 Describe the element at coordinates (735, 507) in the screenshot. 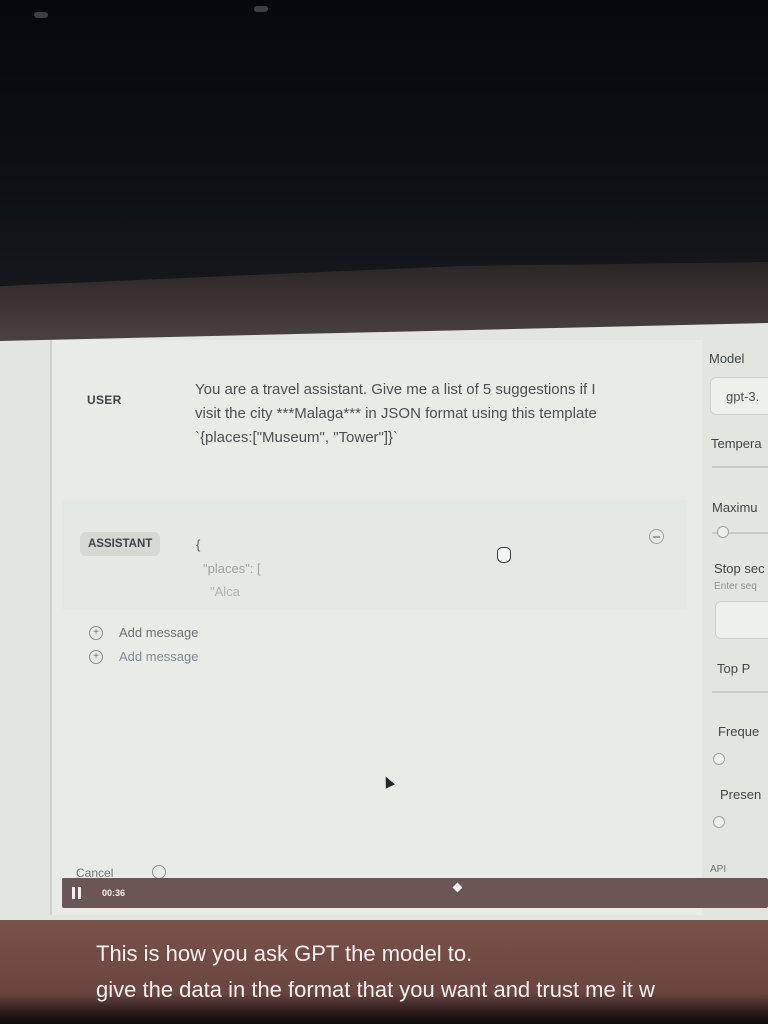

I see `maximum-length-label: Maximu` at that location.